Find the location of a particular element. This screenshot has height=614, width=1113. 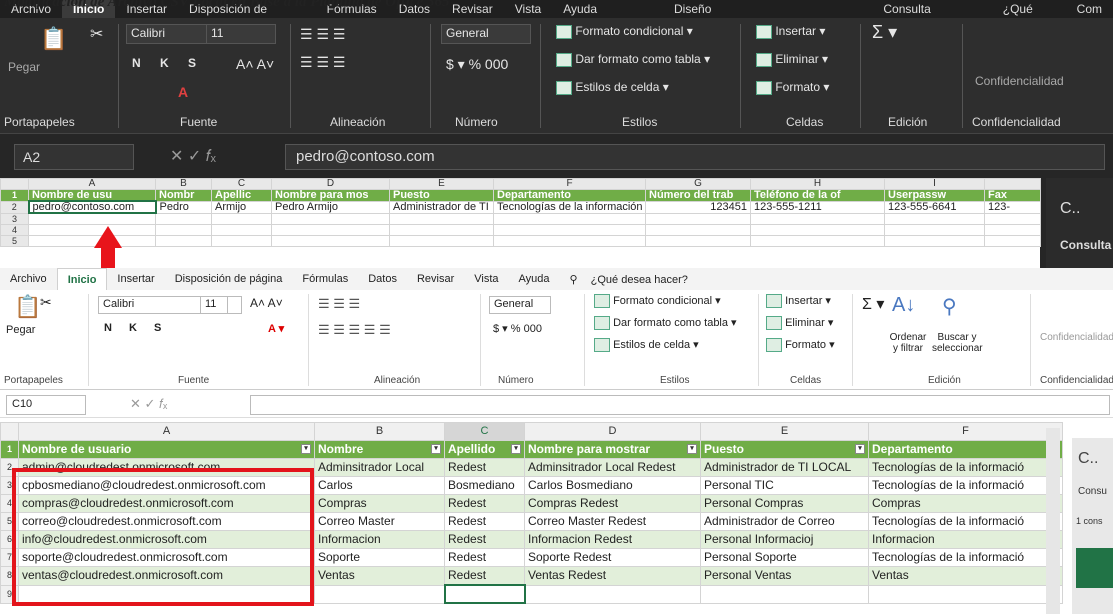

tab-consulta: Consulta is located at coordinates (906, 9).